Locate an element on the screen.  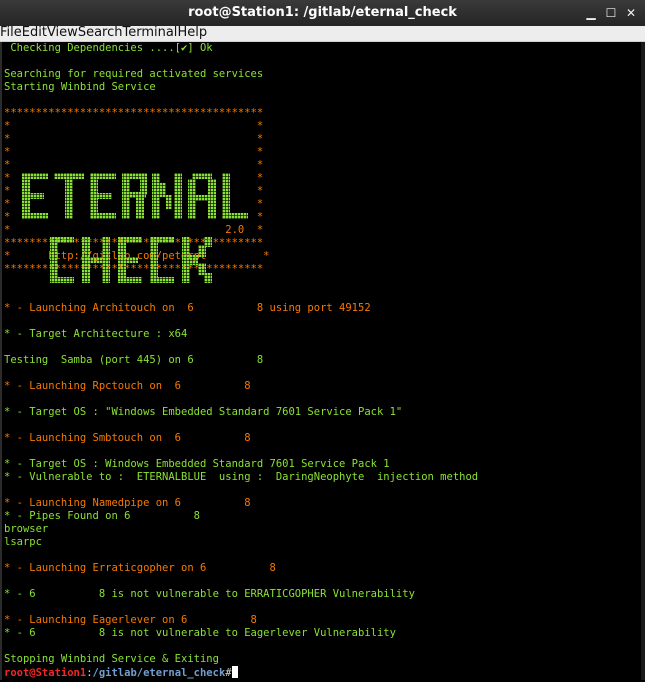
menu-search: Search is located at coordinates (100, 33).